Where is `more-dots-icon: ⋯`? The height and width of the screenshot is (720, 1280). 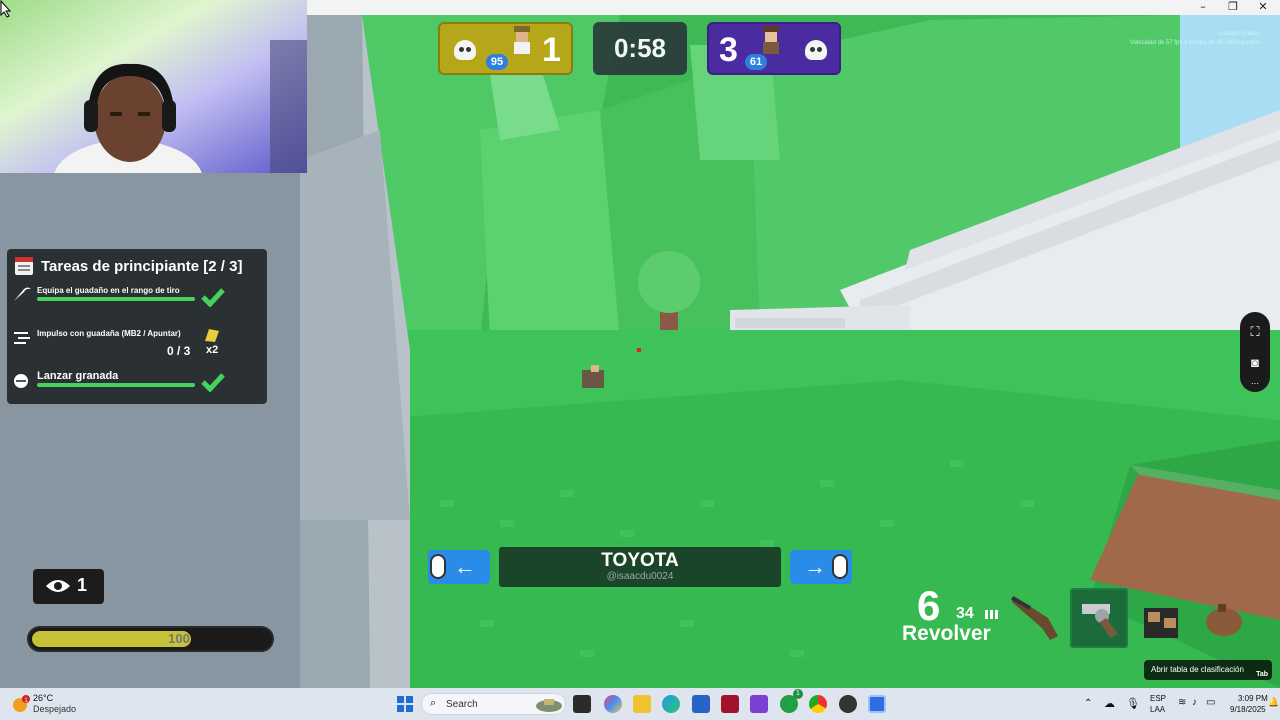
more-dots-icon: ⋯ is located at coordinates (1255, 384).